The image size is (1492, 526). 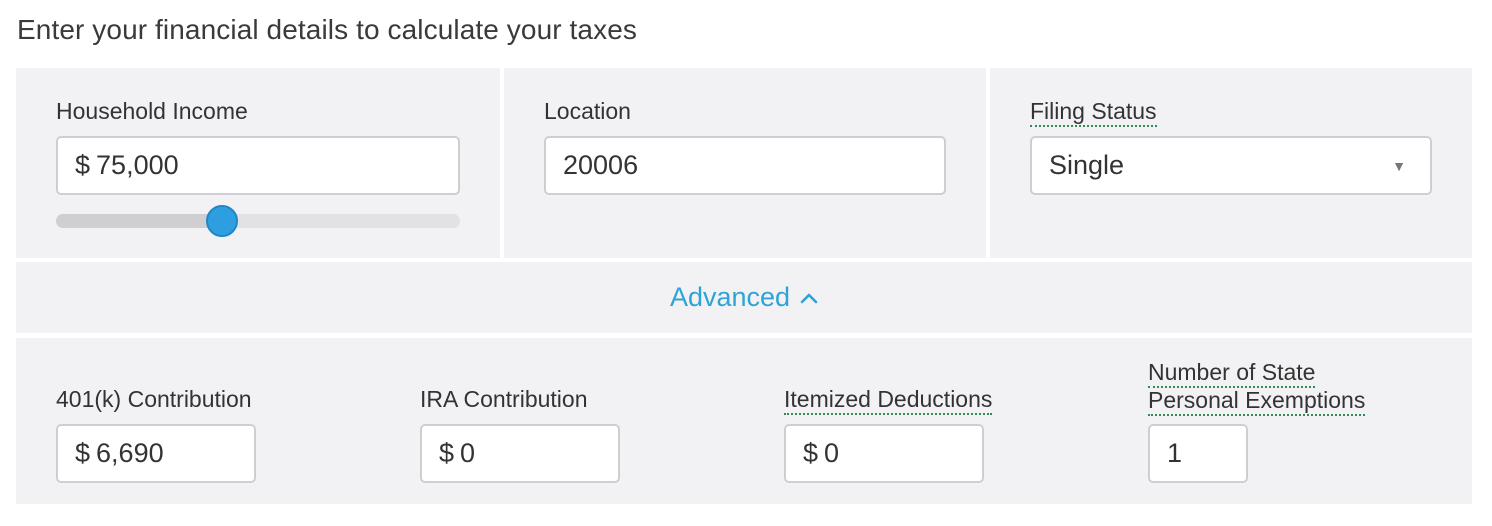 What do you see at coordinates (222, 221) in the screenshot?
I see `slider-thumb` at bounding box center [222, 221].